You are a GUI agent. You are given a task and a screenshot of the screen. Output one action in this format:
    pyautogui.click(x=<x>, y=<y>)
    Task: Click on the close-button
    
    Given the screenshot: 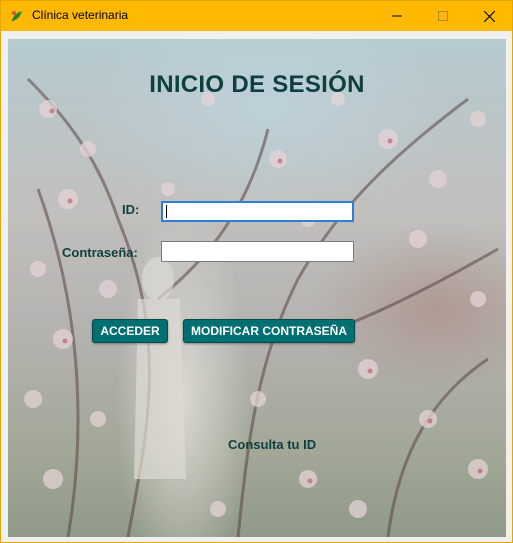 What is the action you would take?
    pyautogui.click(x=489, y=16)
    